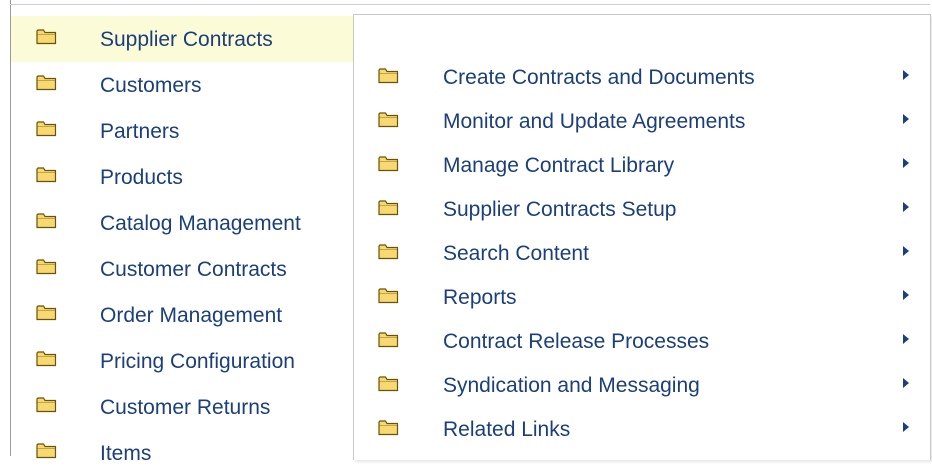 The height and width of the screenshot is (476, 932). What do you see at coordinates (163, 3) in the screenshot?
I see `partial-heading-fragment` at bounding box center [163, 3].